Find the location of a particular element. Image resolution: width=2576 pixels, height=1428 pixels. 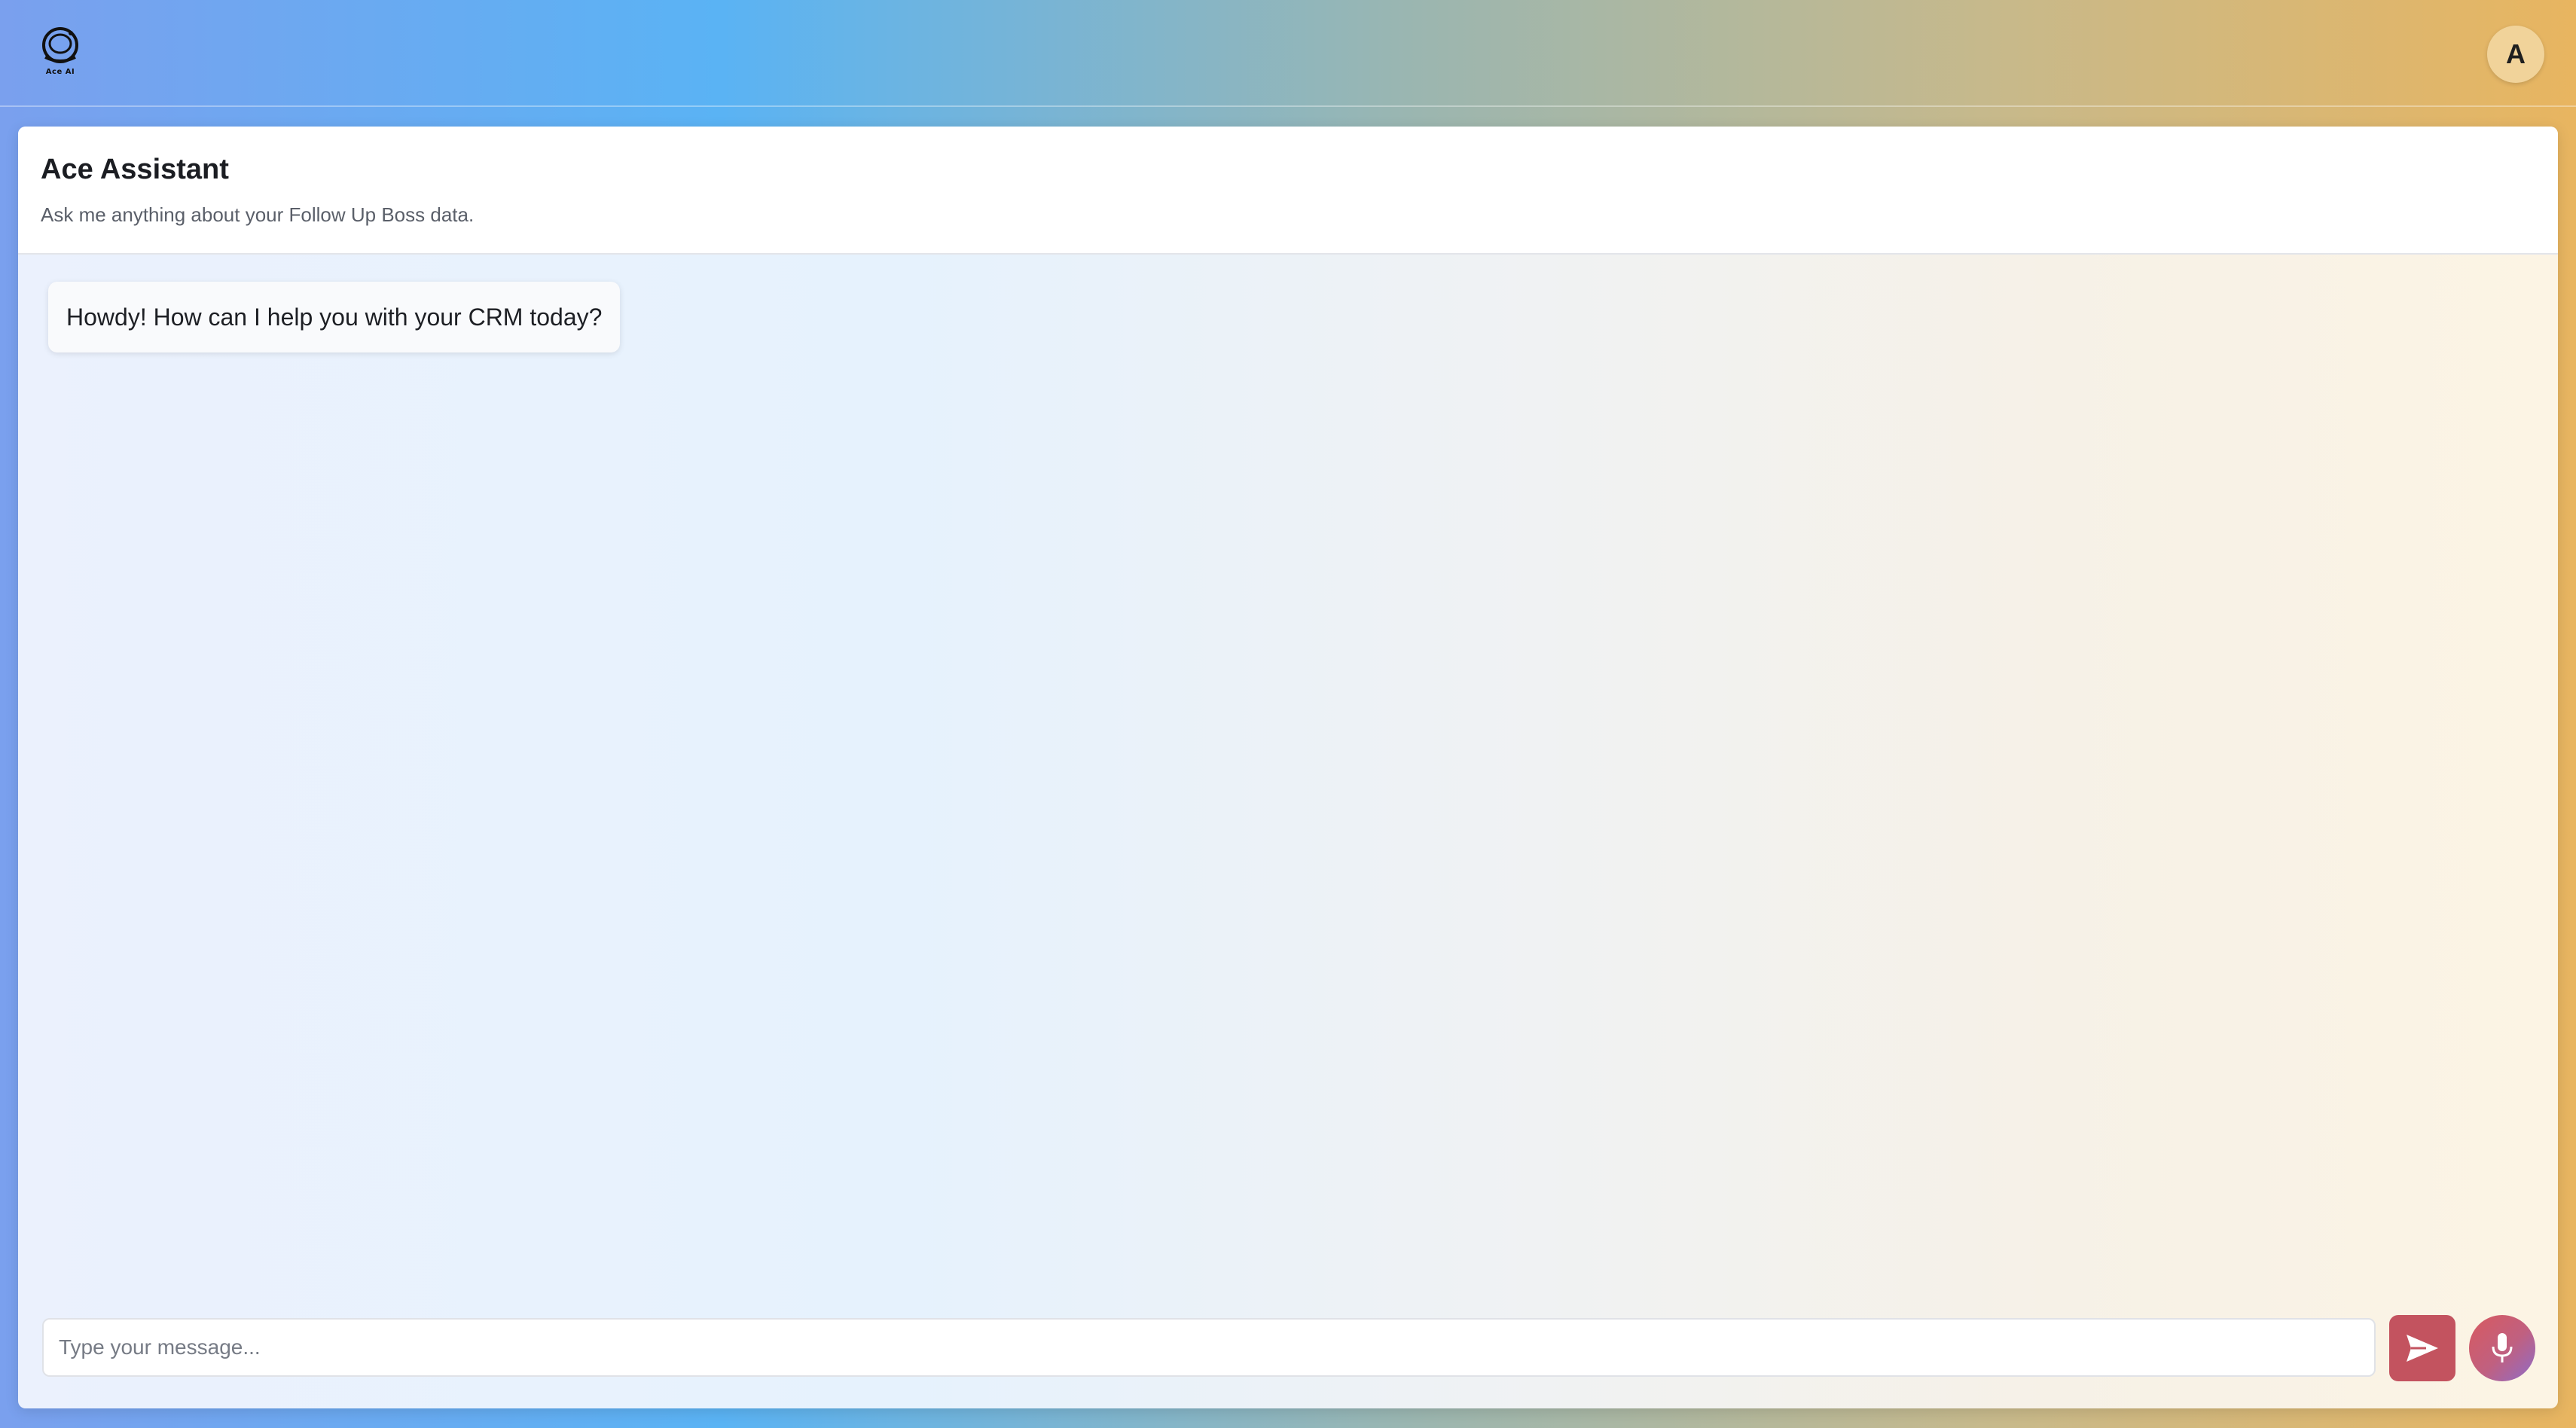

user-avatar: A is located at coordinates (2516, 54).